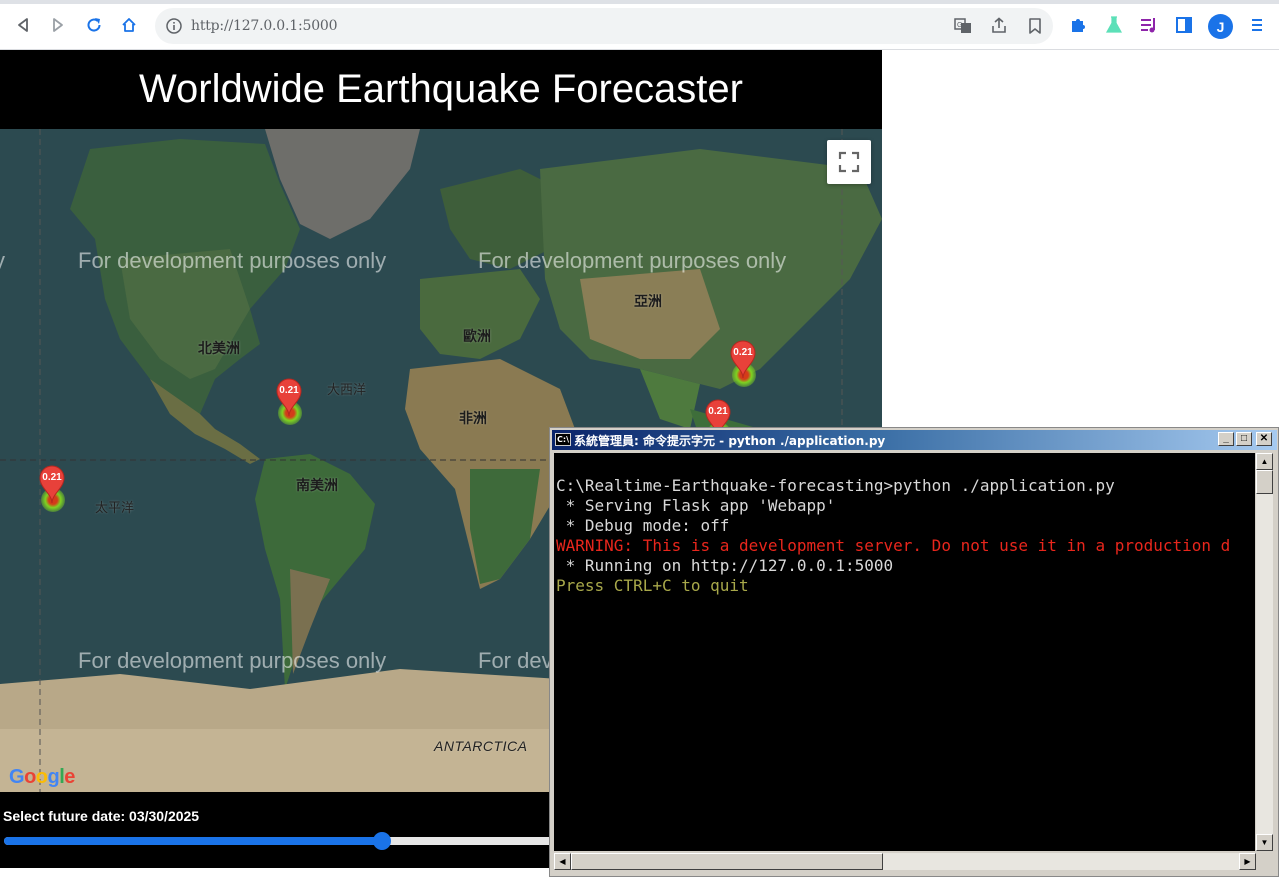 The width and height of the screenshot is (1279, 877). What do you see at coordinates (477, 336) in the screenshot?
I see `label-europe: 歐洲` at bounding box center [477, 336].